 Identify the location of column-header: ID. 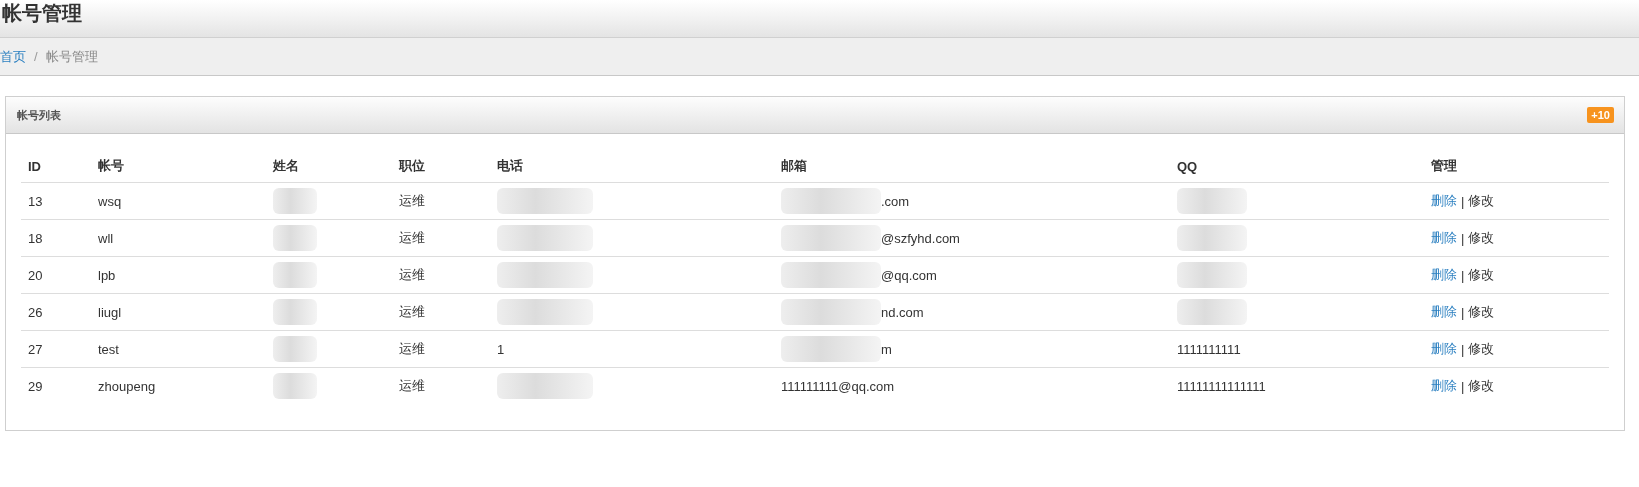
(34, 165).